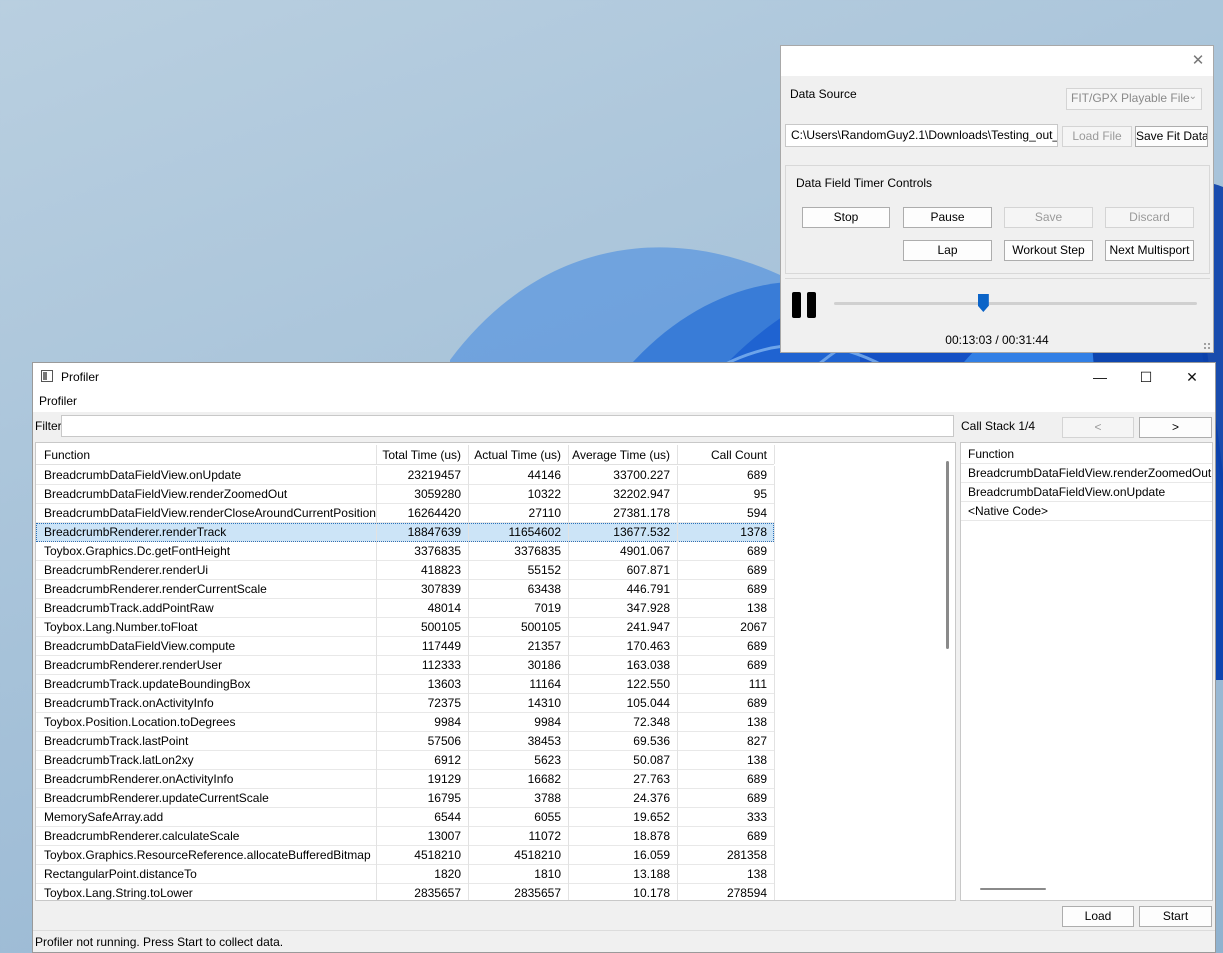  What do you see at coordinates (210, 454) in the screenshot?
I see `column-header: Function` at bounding box center [210, 454].